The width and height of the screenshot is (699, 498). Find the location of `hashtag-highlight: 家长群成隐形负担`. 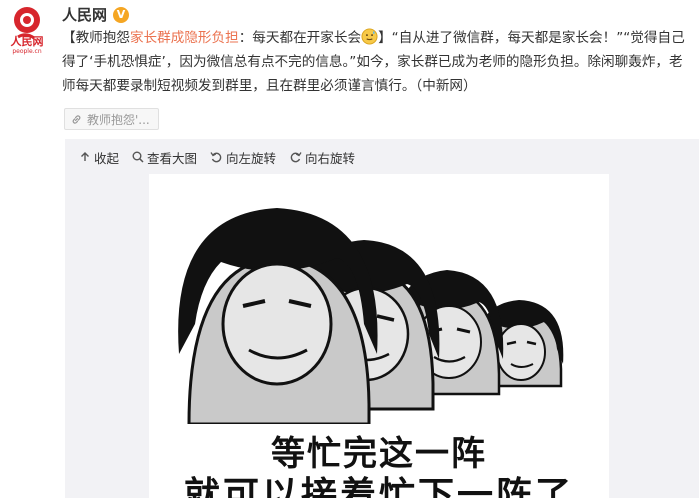

hashtag-highlight: 家长群成隐形负担 is located at coordinates (184, 38).